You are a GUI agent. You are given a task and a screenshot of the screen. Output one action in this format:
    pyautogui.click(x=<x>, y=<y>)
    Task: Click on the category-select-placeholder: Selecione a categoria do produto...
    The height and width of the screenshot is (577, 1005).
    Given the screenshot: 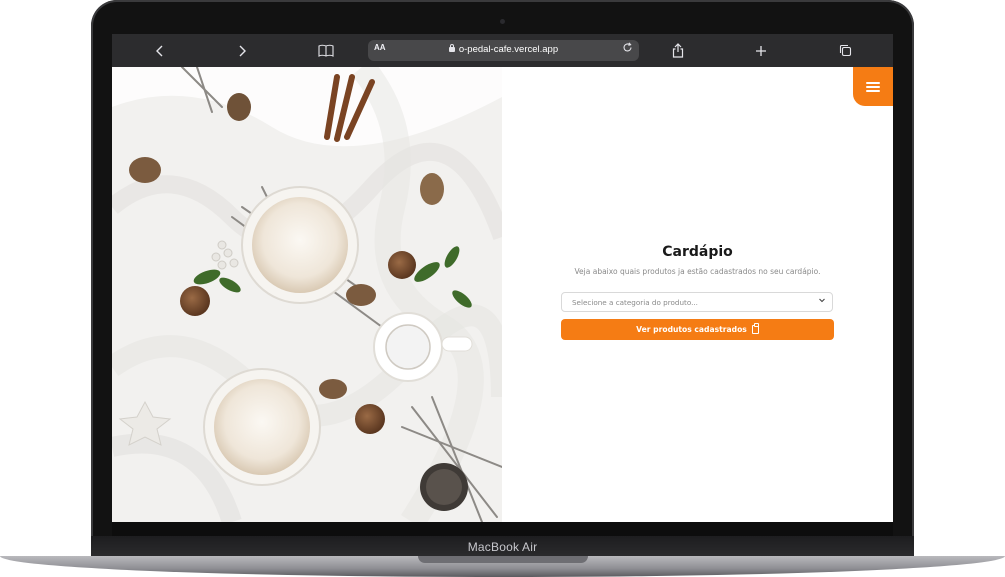 What is the action you would take?
    pyautogui.click(x=635, y=302)
    